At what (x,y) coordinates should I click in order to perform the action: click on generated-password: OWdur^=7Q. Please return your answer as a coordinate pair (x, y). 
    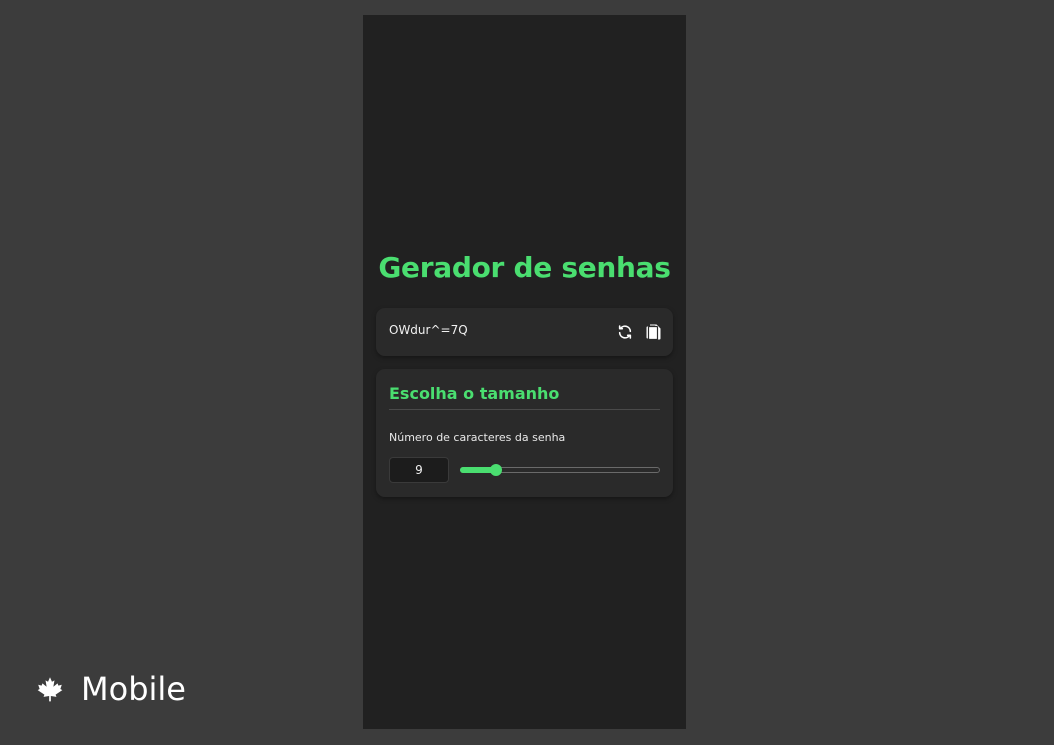
    Looking at the image, I should click on (428, 330).